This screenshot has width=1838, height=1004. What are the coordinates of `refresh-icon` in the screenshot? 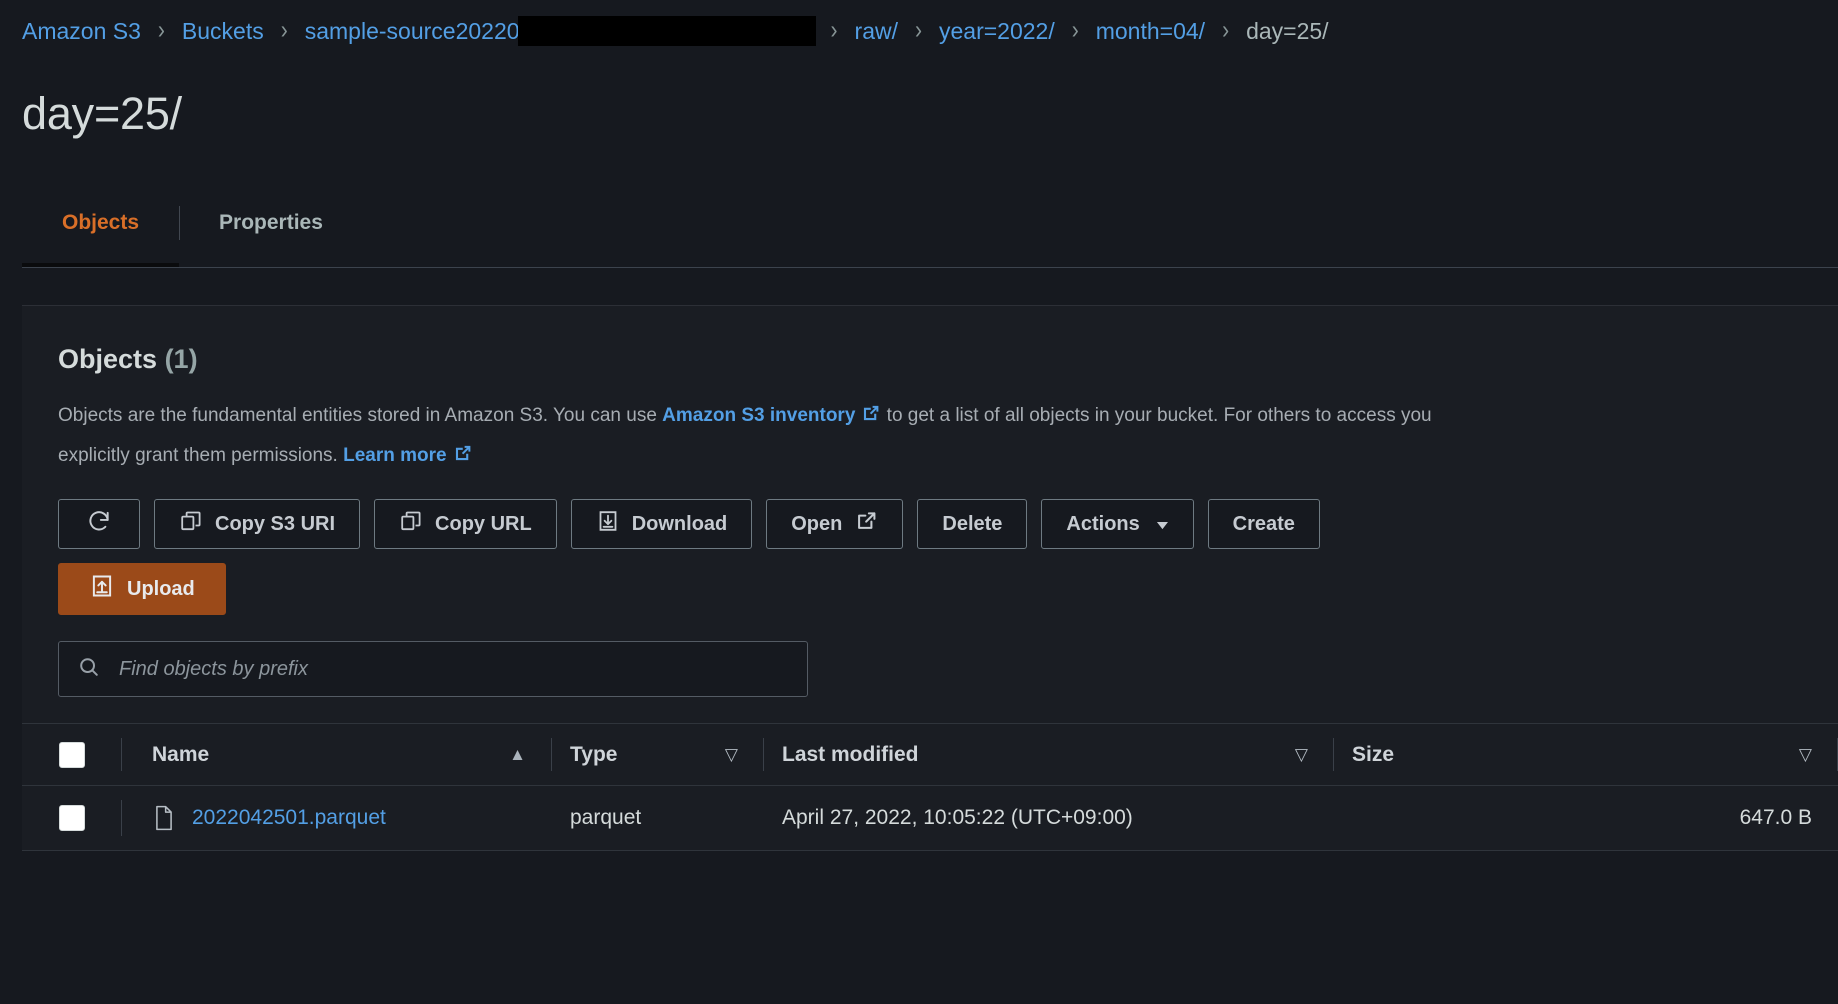 It's located at (99, 524).